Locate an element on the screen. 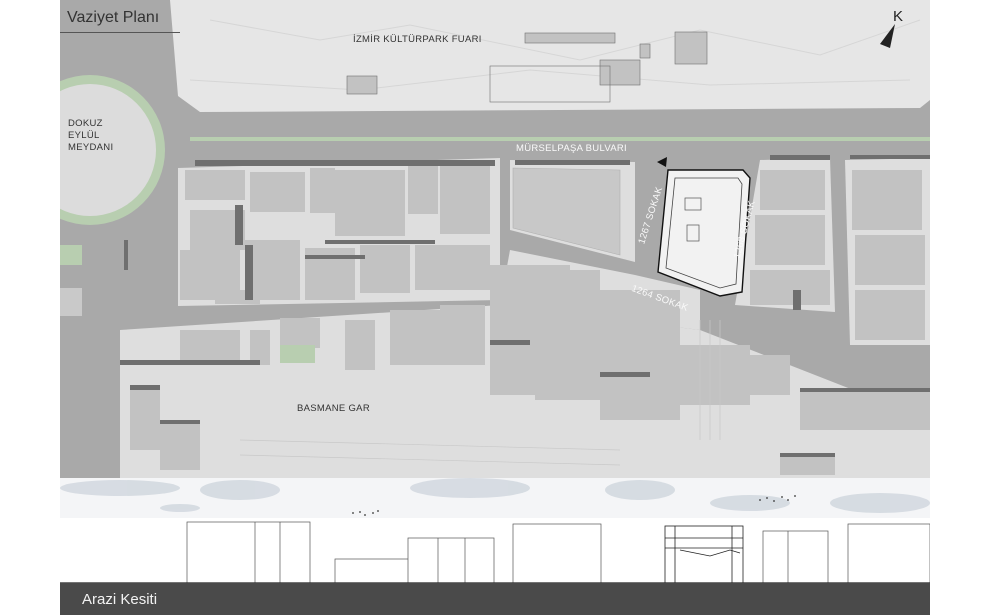  section-title-bar is located at coordinates (495, 599).